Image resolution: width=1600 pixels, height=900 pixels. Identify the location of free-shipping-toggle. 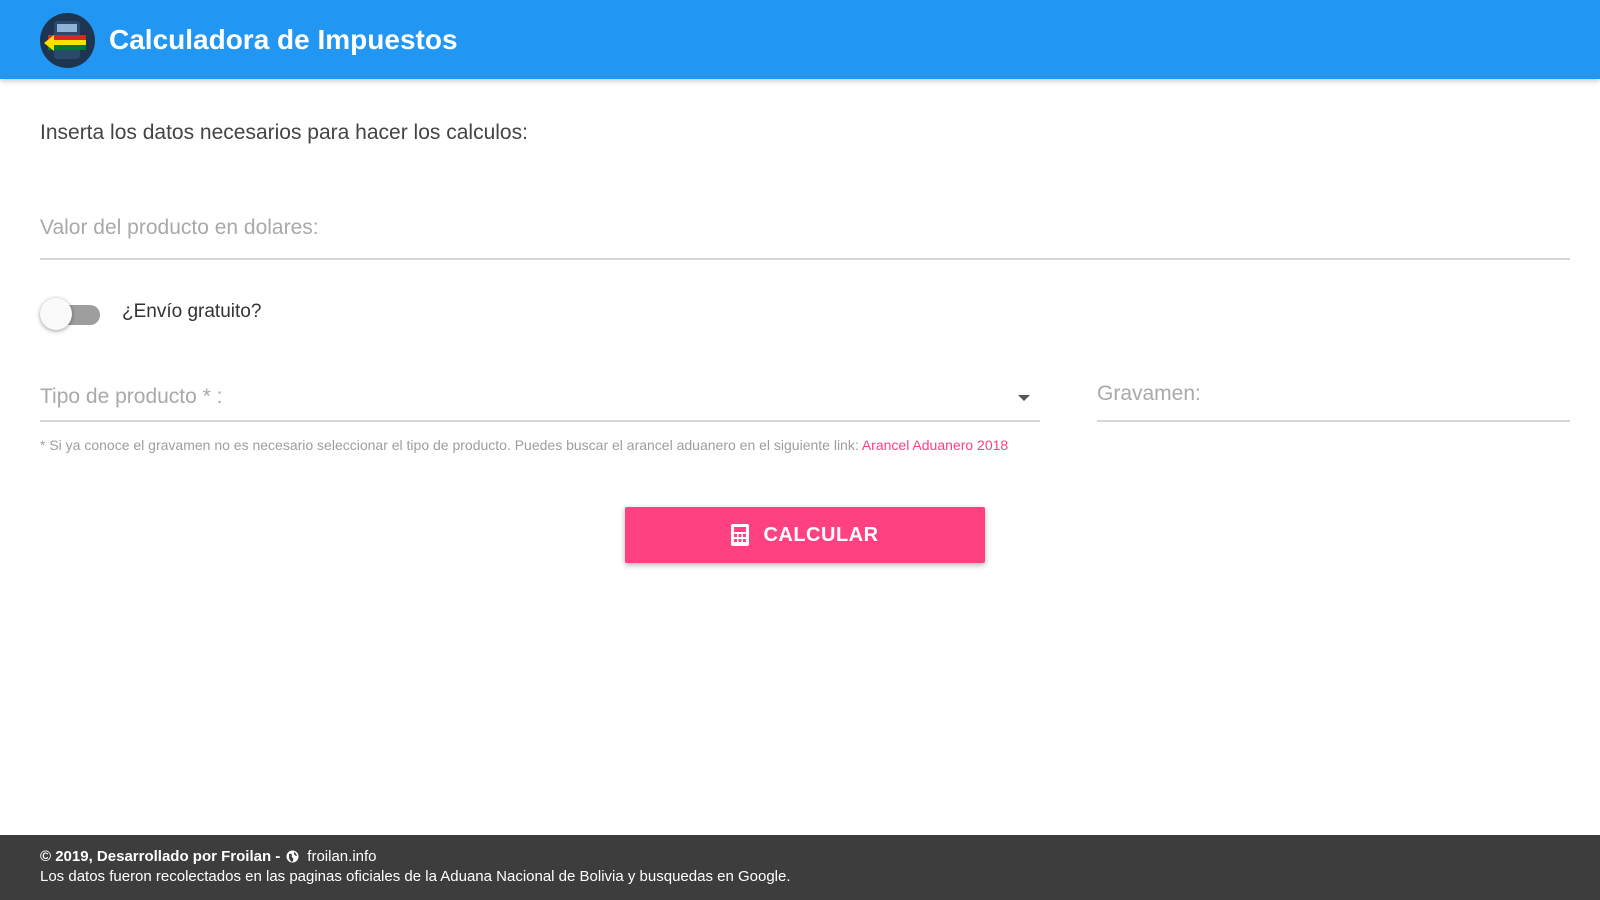
(71, 314).